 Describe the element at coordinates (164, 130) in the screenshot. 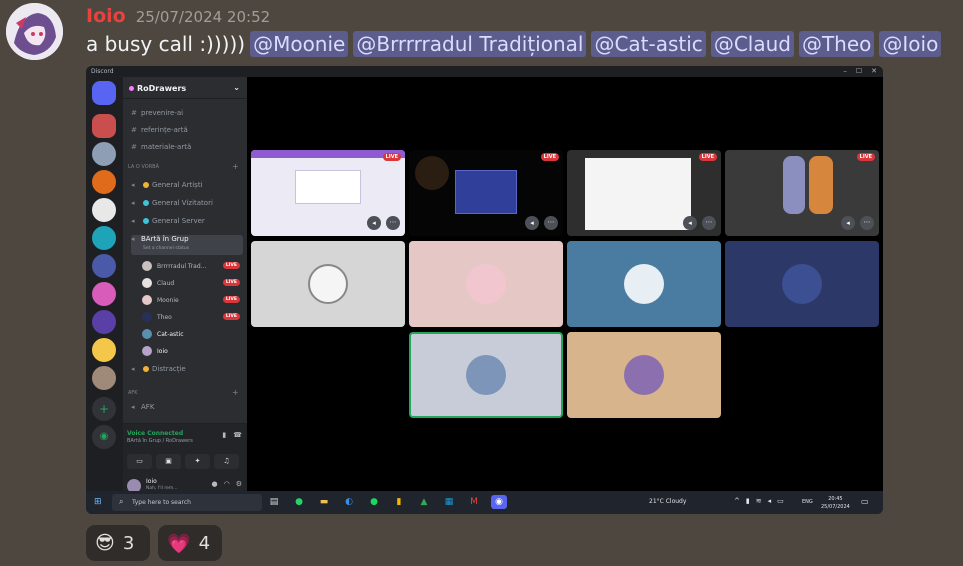

I see `channel-label: referințe-artă` at that location.